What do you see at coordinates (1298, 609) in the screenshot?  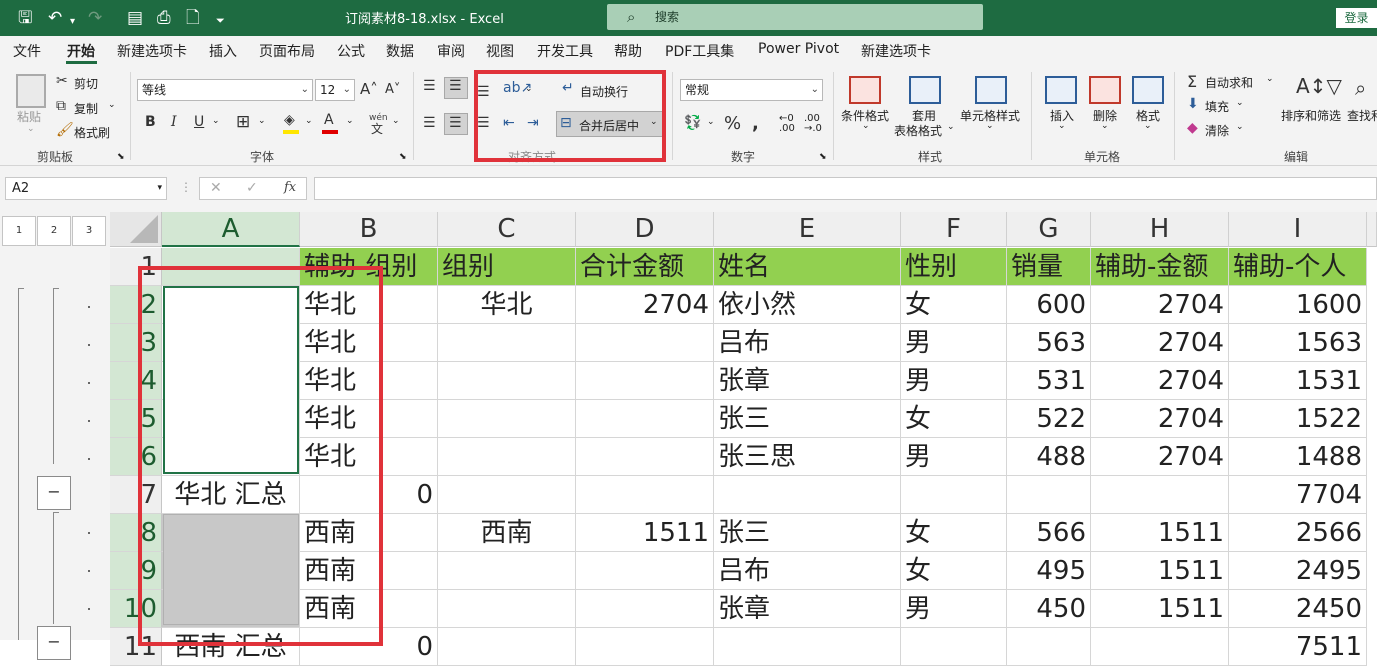 I see `cell-i10: 2450` at bounding box center [1298, 609].